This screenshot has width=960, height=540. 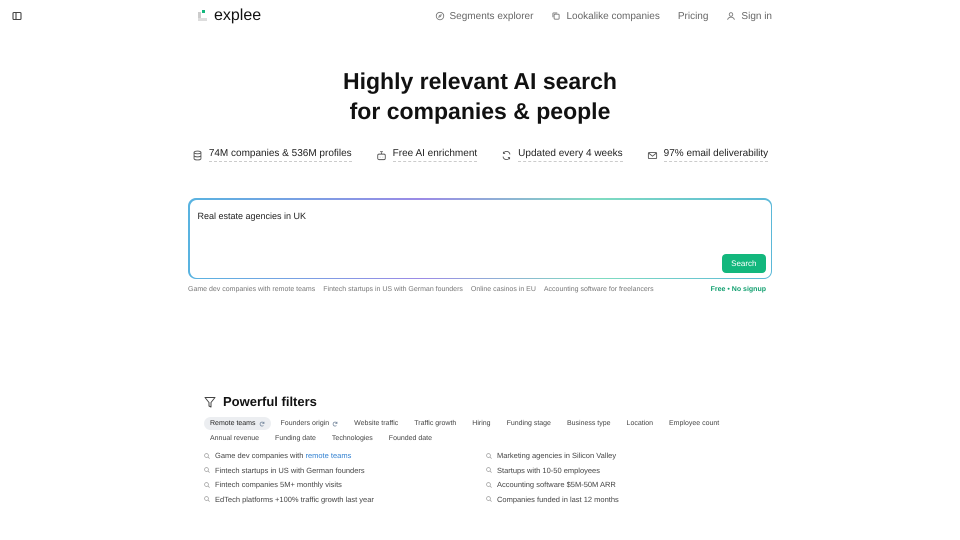 What do you see at coordinates (197, 155) in the screenshot?
I see `database-icon` at bounding box center [197, 155].